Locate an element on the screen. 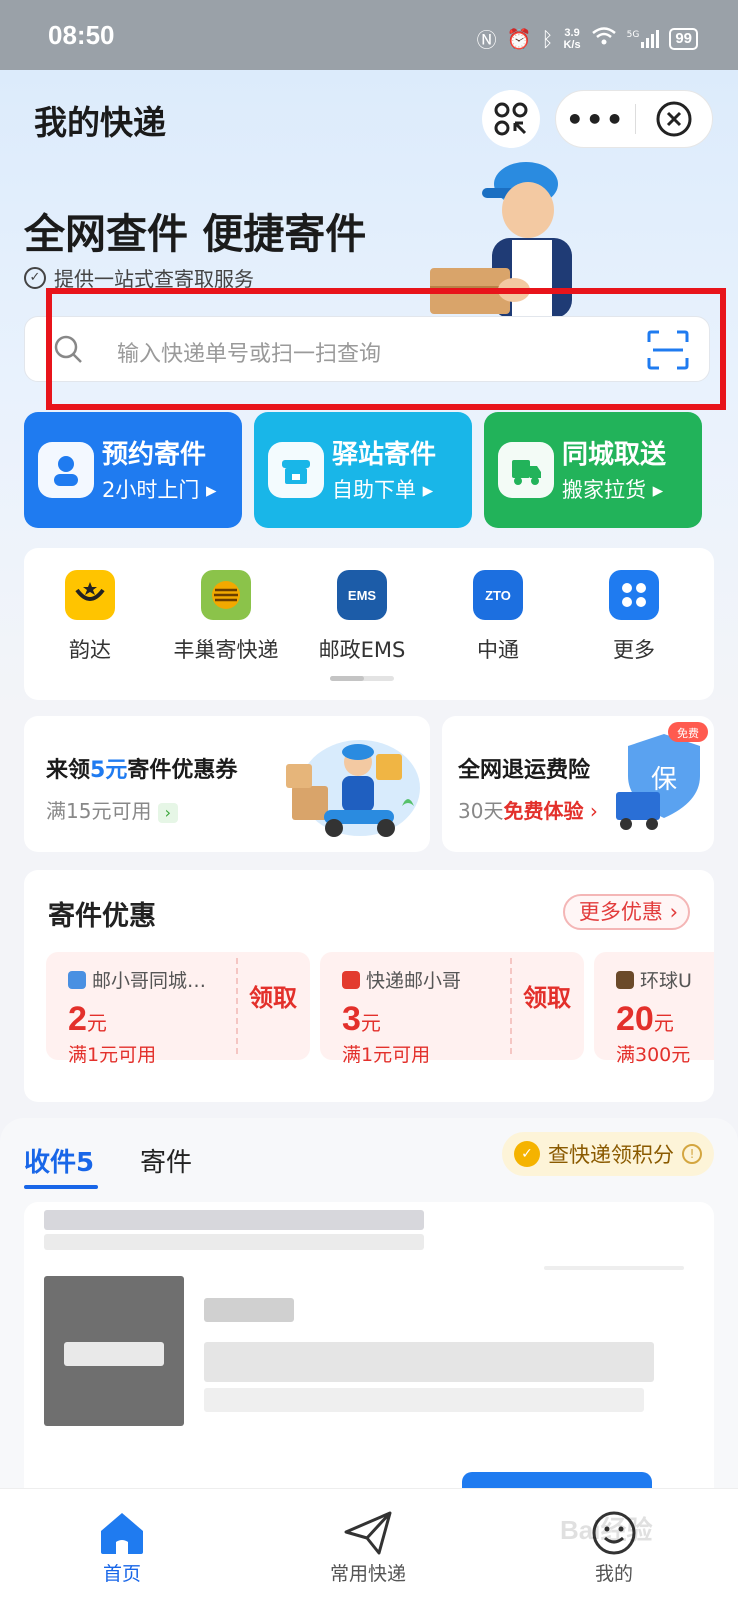  truck-icon is located at coordinates (526, 470).